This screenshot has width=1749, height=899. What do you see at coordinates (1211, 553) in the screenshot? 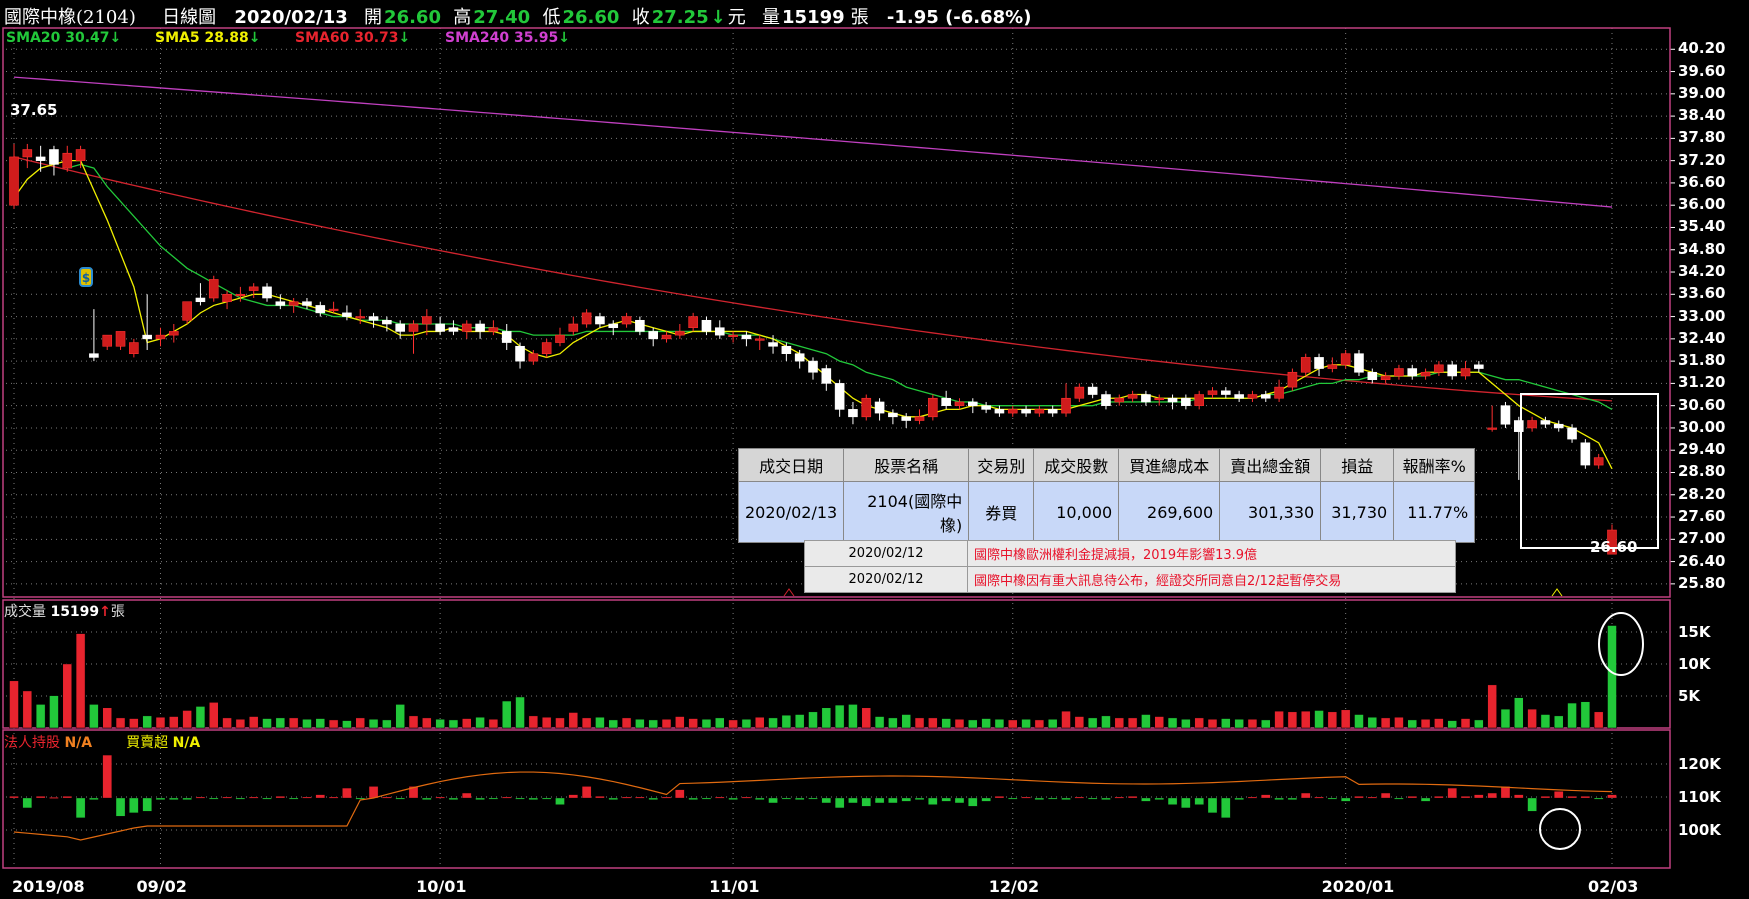
I see `news-title: 國際中橡歐洲權利金提減損，2019年影響13.9億` at bounding box center [1211, 553].